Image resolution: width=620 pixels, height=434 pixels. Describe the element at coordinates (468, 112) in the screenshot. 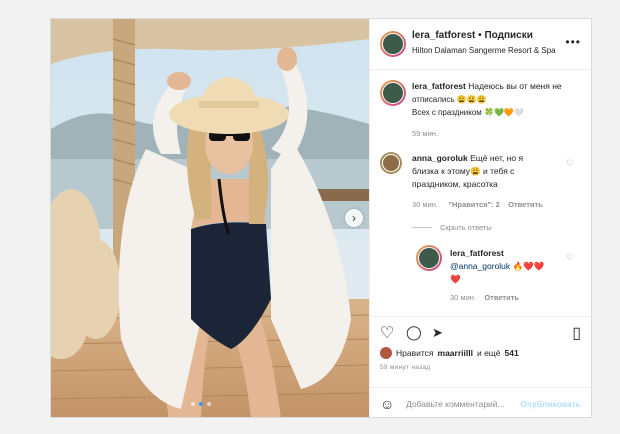

I see `caption-text-3: Всех с праздником 🍀💚🧡🤍` at that location.